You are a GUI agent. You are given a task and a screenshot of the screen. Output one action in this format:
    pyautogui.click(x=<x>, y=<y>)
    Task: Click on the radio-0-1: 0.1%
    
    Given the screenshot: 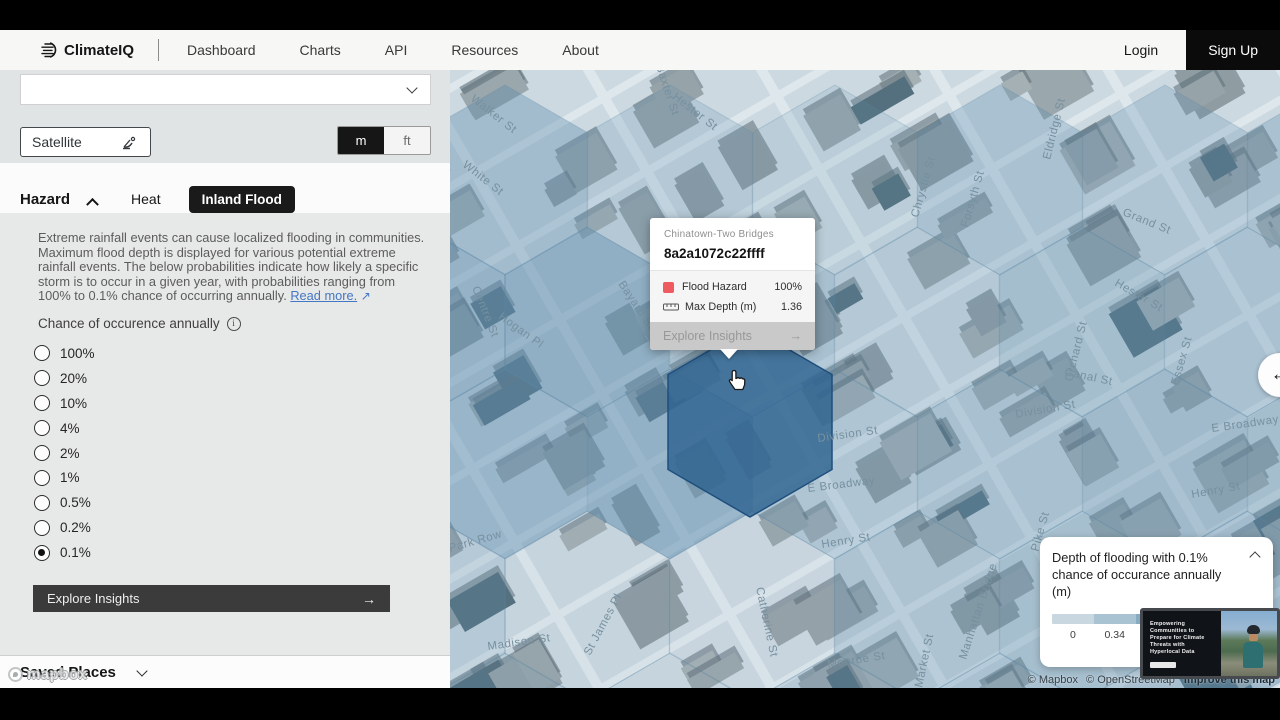 What is the action you would take?
    pyautogui.click(x=64, y=552)
    